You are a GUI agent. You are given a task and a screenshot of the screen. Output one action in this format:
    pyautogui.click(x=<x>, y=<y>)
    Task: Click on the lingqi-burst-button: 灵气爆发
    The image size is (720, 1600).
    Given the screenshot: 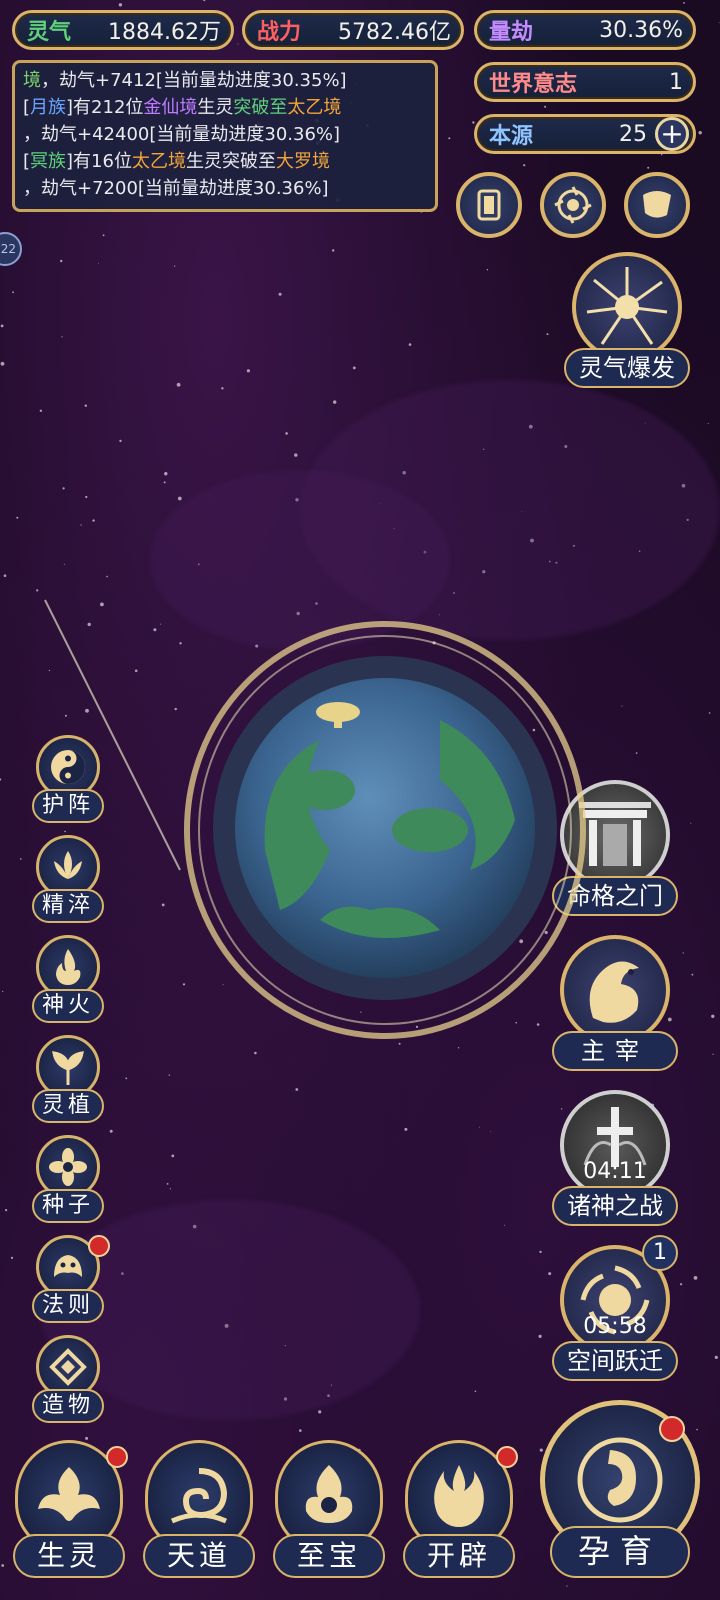 What is the action you would take?
    pyautogui.click(x=627, y=320)
    